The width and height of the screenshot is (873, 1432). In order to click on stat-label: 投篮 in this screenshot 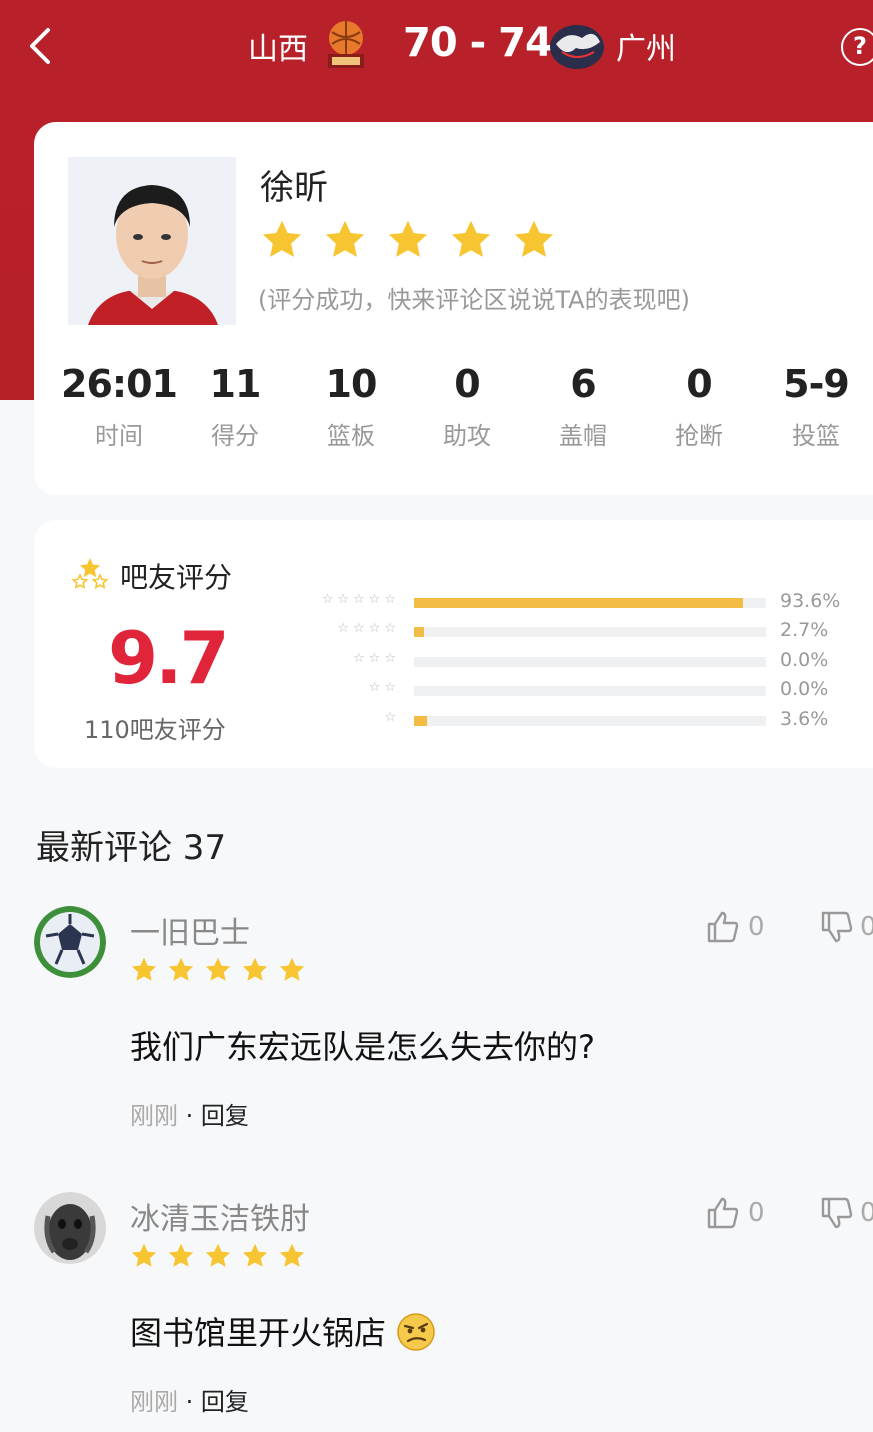, I will do `click(816, 436)`.